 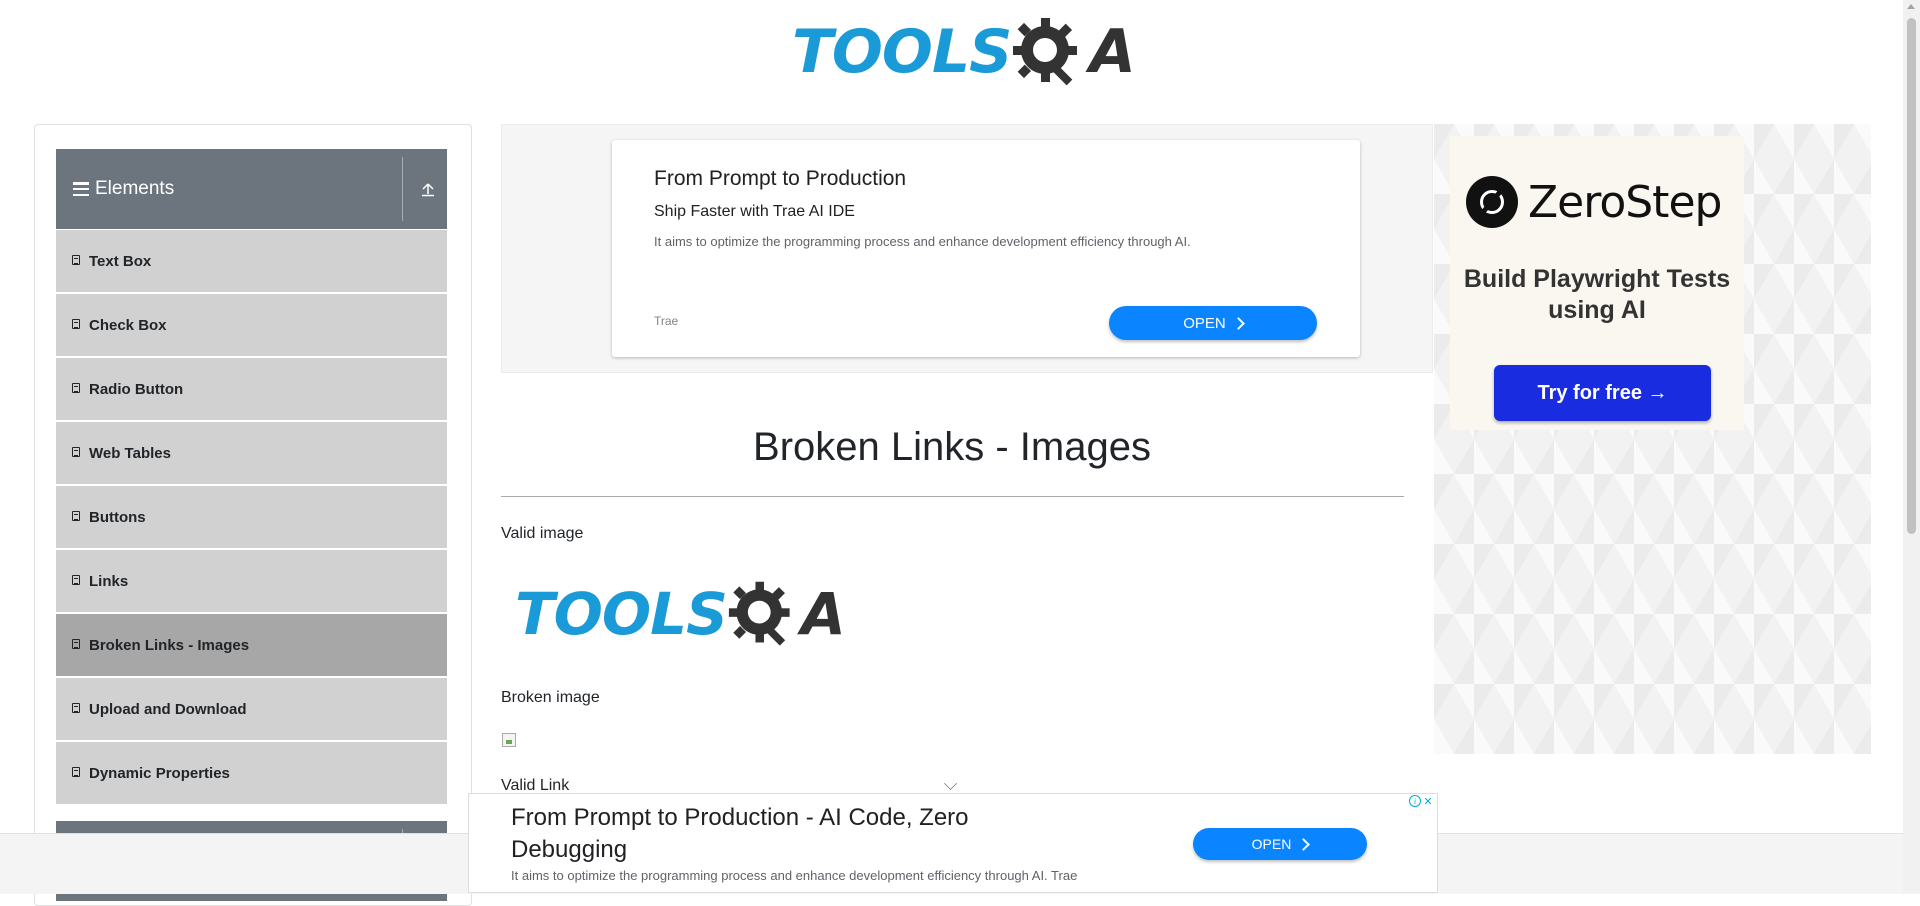 What do you see at coordinates (950, 783) in the screenshot?
I see `chevron-down-icon` at bounding box center [950, 783].